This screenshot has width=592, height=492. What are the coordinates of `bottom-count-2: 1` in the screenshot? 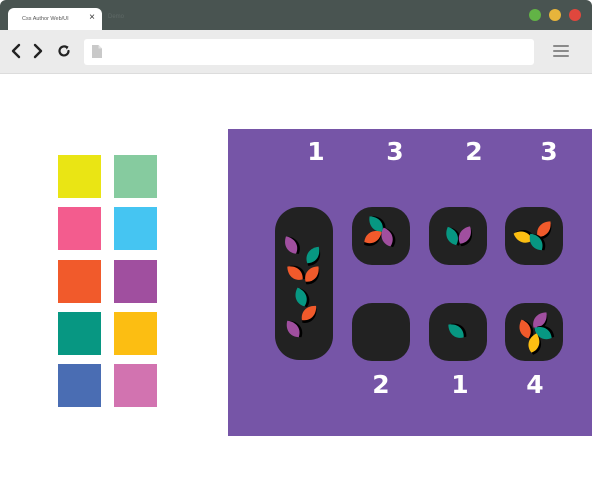 It's located at (460, 384).